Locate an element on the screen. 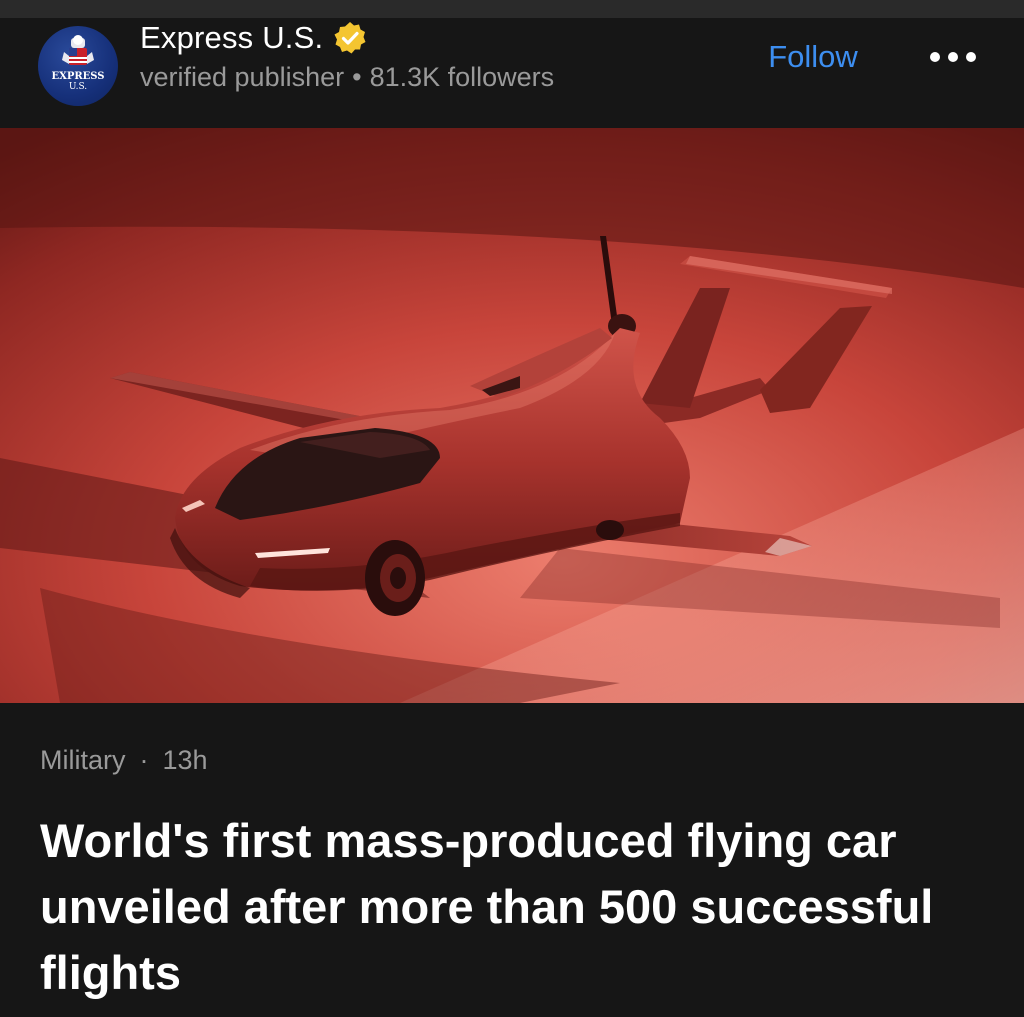  publisher-meta: verified publisher • 81.3K followers is located at coordinates (347, 77).